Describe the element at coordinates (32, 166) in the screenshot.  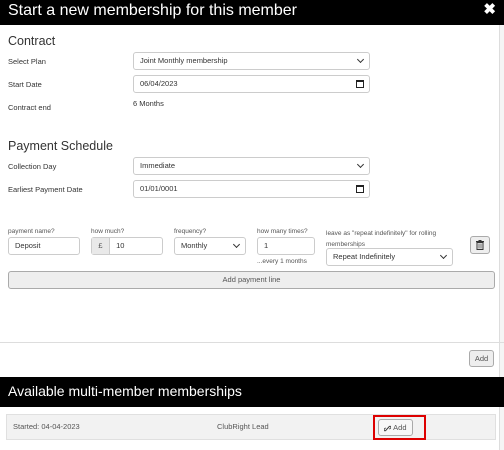
I see `collection-day-label: Collection Day` at that location.